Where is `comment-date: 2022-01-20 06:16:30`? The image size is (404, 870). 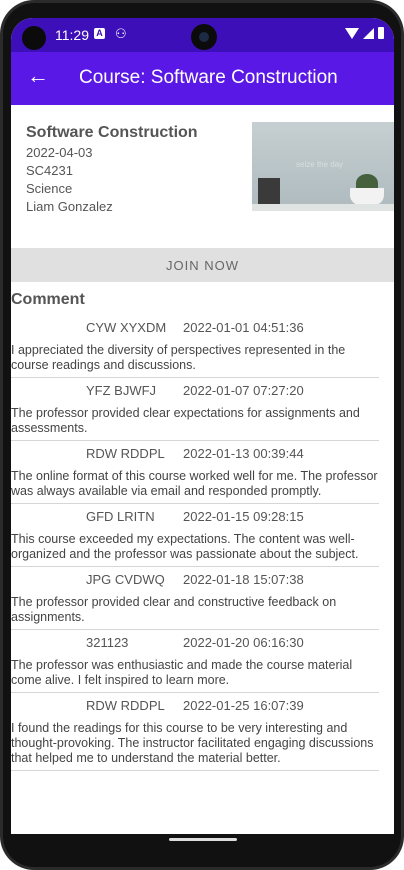 comment-date: 2022-01-20 06:16:30 is located at coordinates (243, 642).